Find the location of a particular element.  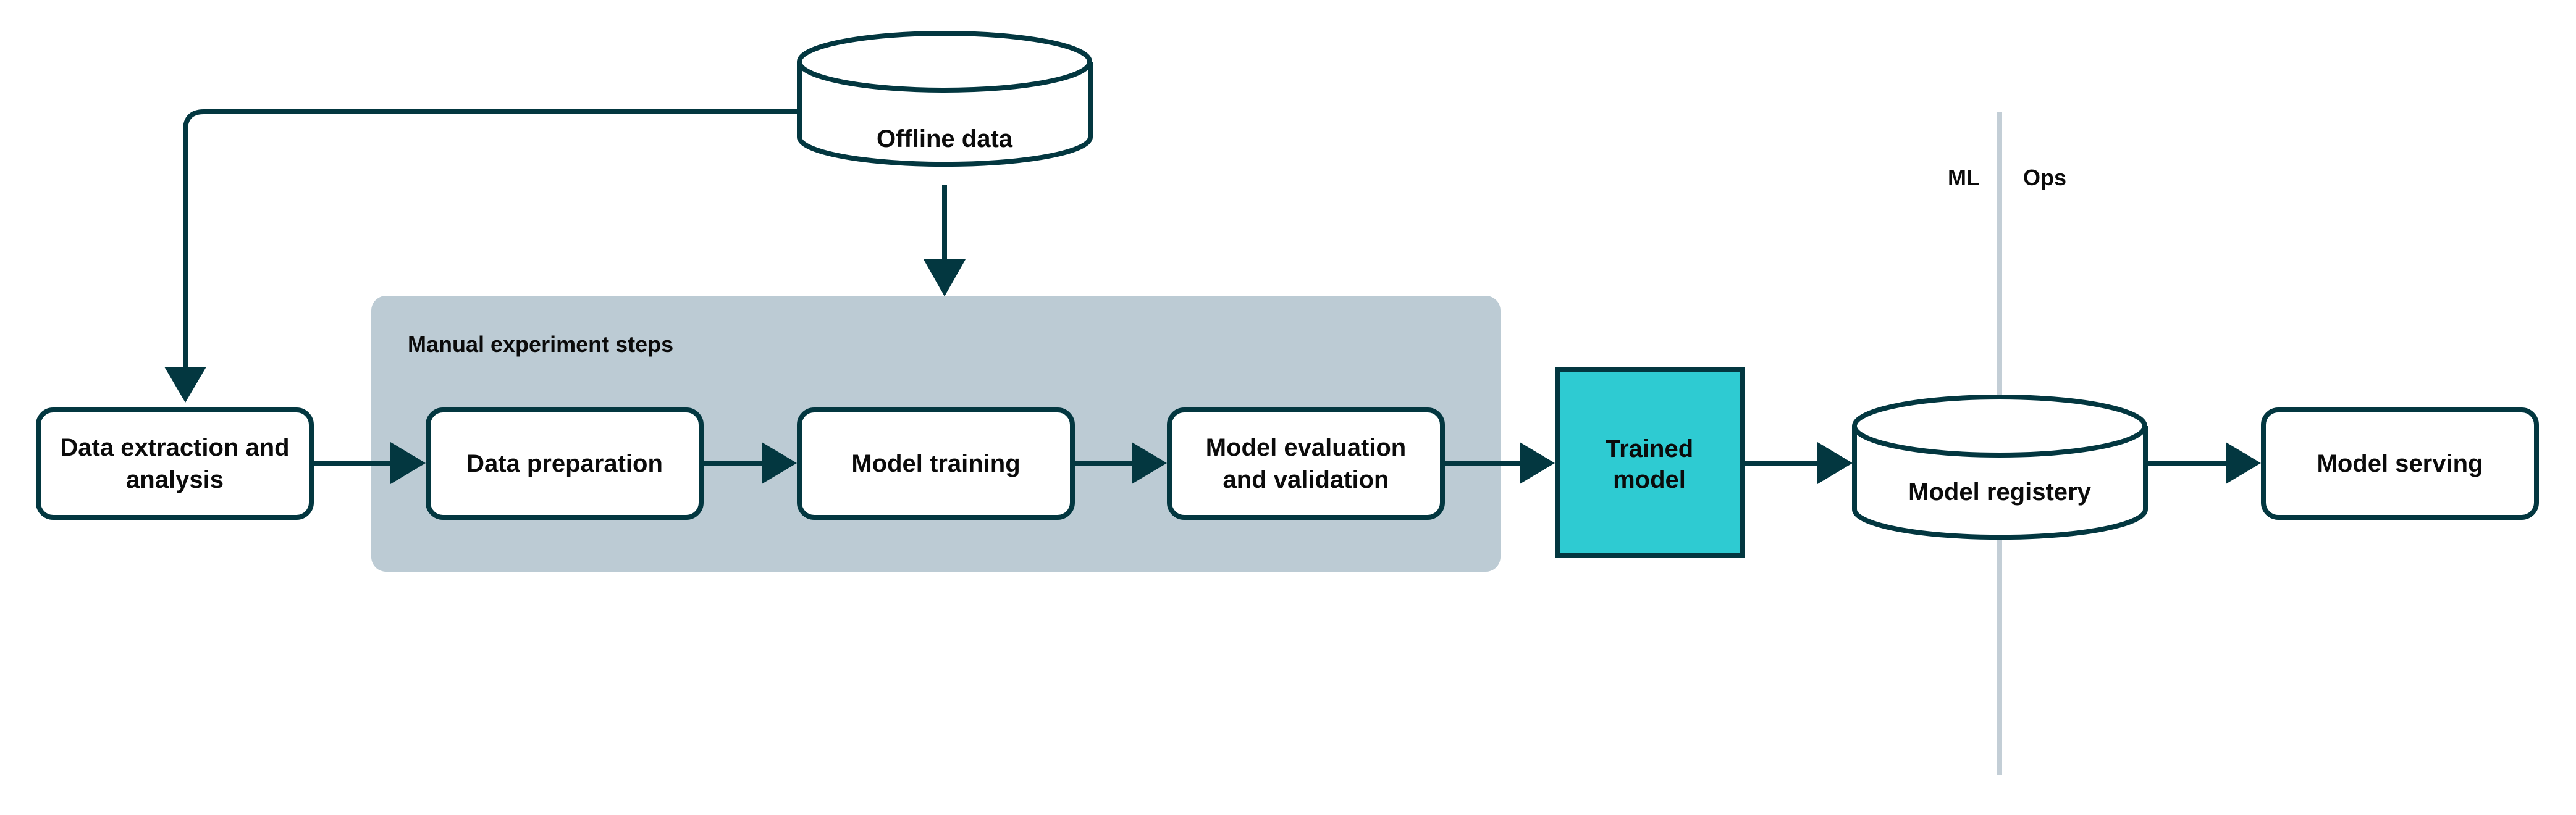

model-serving-node: Model serving is located at coordinates (2400, 464).